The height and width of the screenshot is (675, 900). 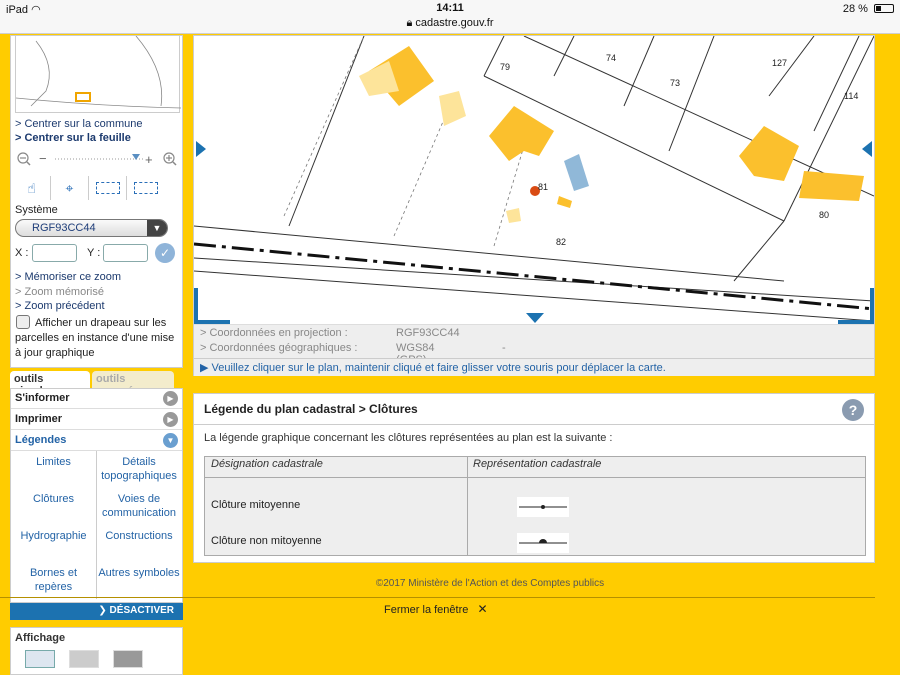 I want to click on systeme-label: Système, so click(x=36, y=210).